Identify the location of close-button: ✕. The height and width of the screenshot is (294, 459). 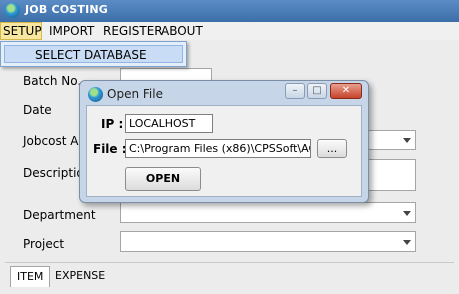
(346, 91).